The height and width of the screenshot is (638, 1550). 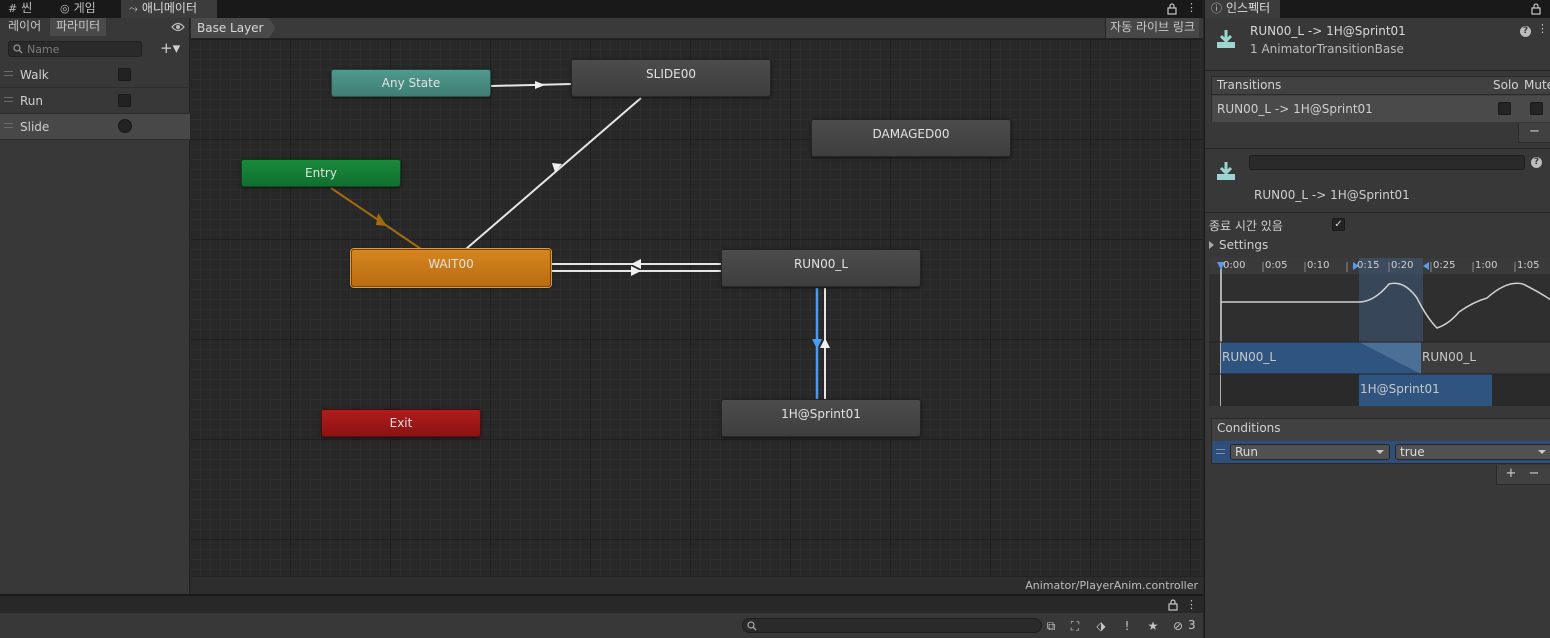 What do you see at coordinates (1152, 28) in the screenshot?
I see `auto-live-link-button: 자동 라이브 링크` at bounding box center [1152, 28].